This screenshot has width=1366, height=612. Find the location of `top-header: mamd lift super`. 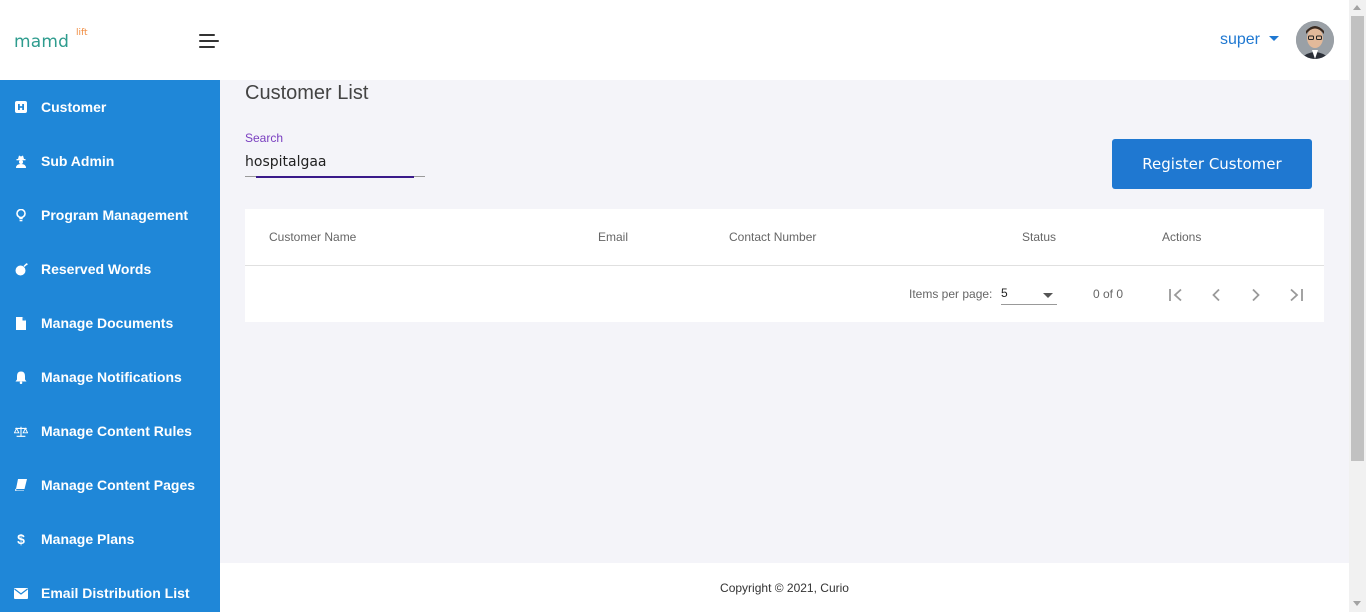

top-header: mamd lift super is located at coordinates (674, 40).